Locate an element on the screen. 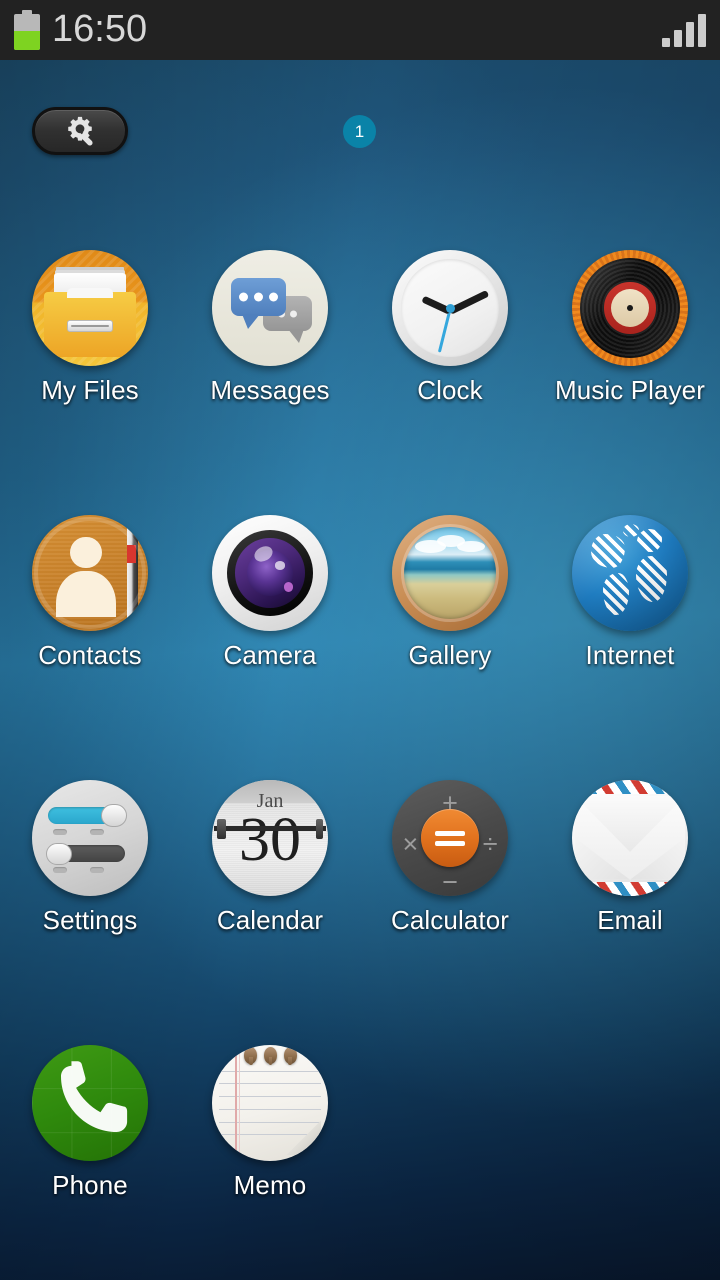  phone-icon is located at coordinates (90, 1103).